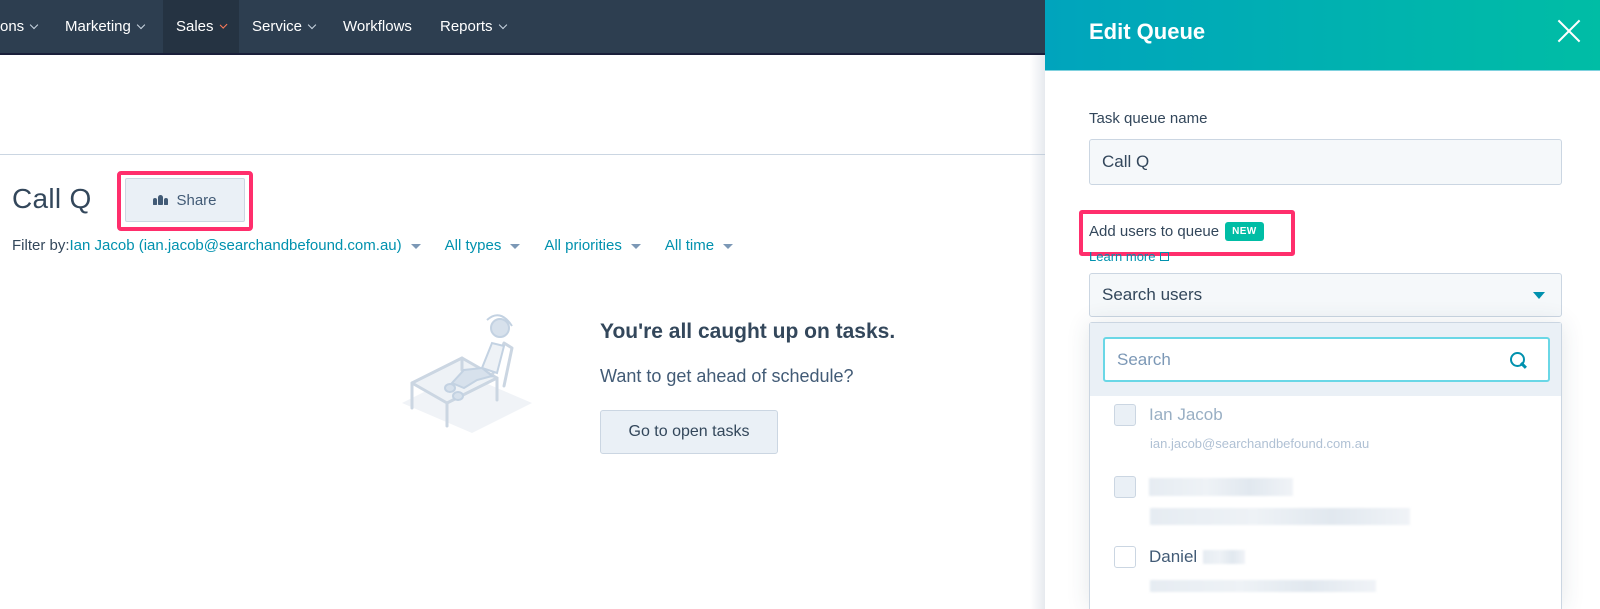 The image size is (1600, 609). Describe the element at coordinates (1325, 295) in the screenshot. I see `search-users-select: Search users` at that location.